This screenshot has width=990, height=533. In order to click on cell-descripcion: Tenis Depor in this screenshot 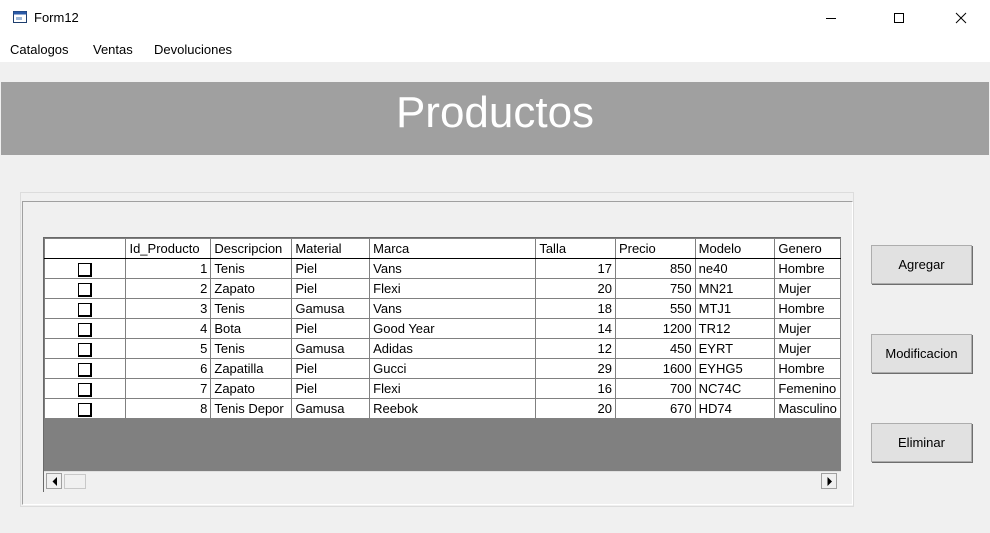, I will do `click(251, 408)`.